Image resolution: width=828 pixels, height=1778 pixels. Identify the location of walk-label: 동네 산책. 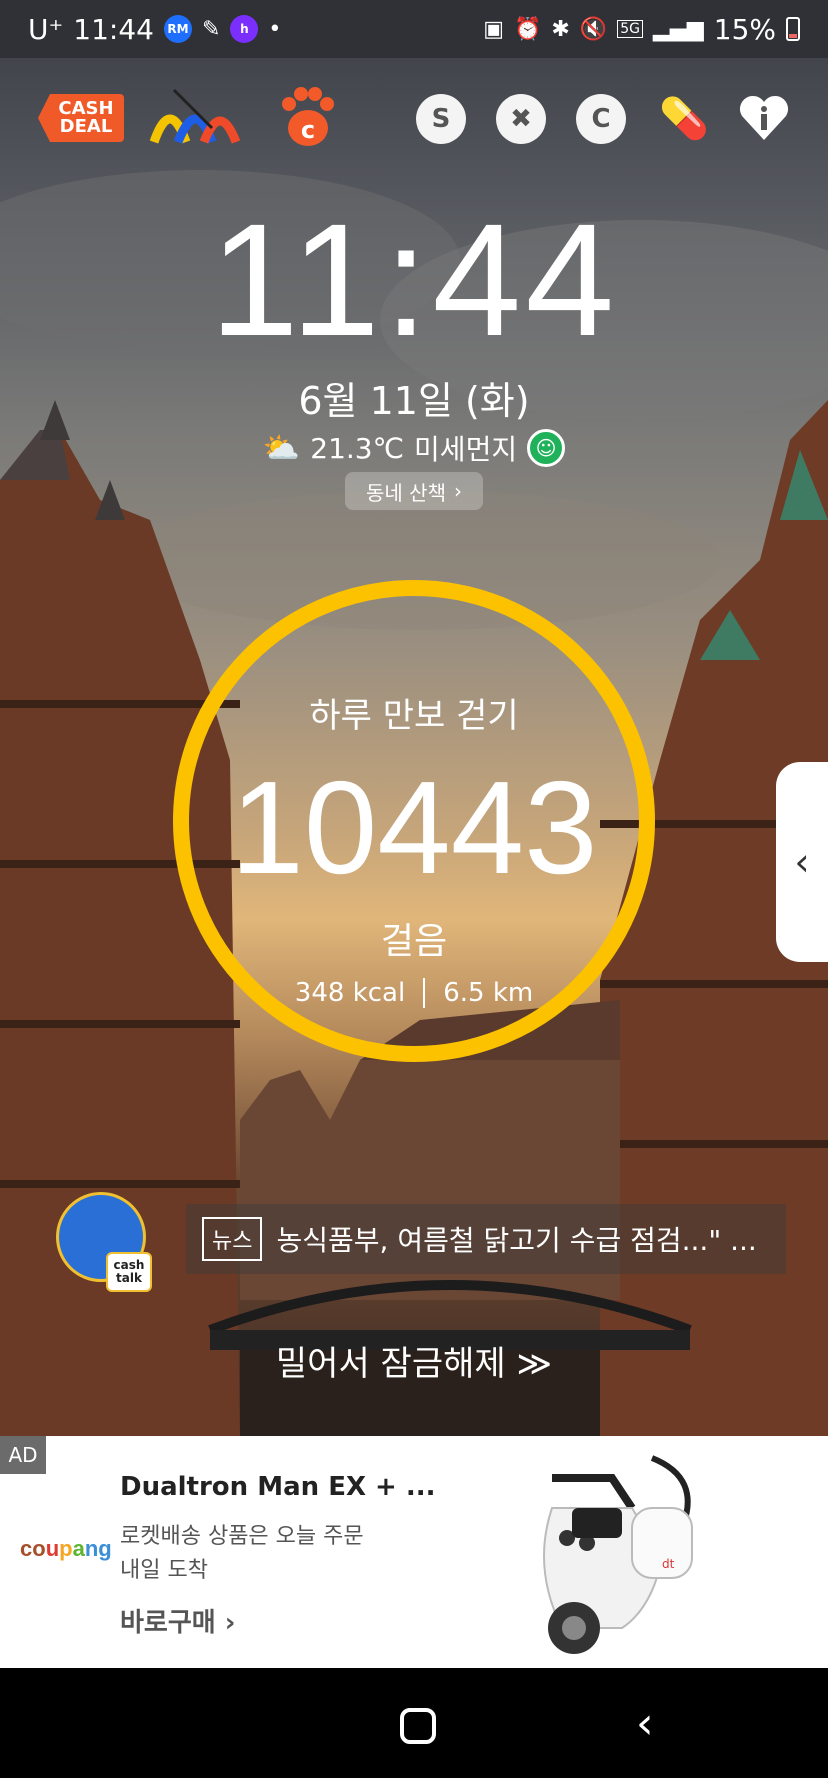
(406, 492).